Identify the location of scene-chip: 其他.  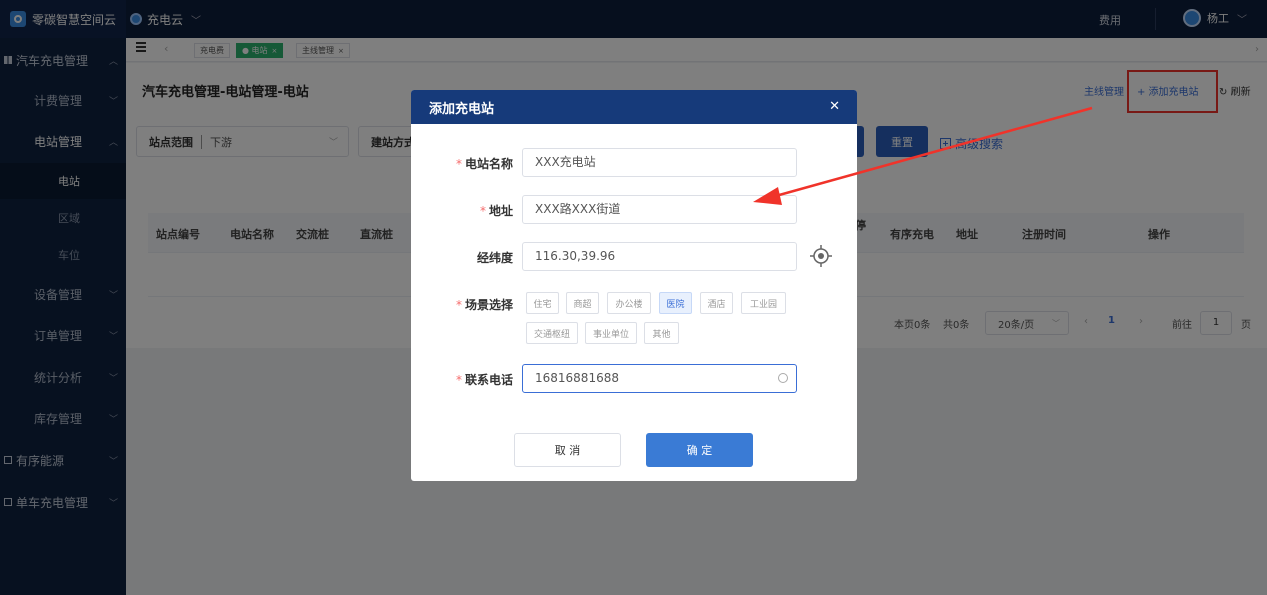
(661, 333).